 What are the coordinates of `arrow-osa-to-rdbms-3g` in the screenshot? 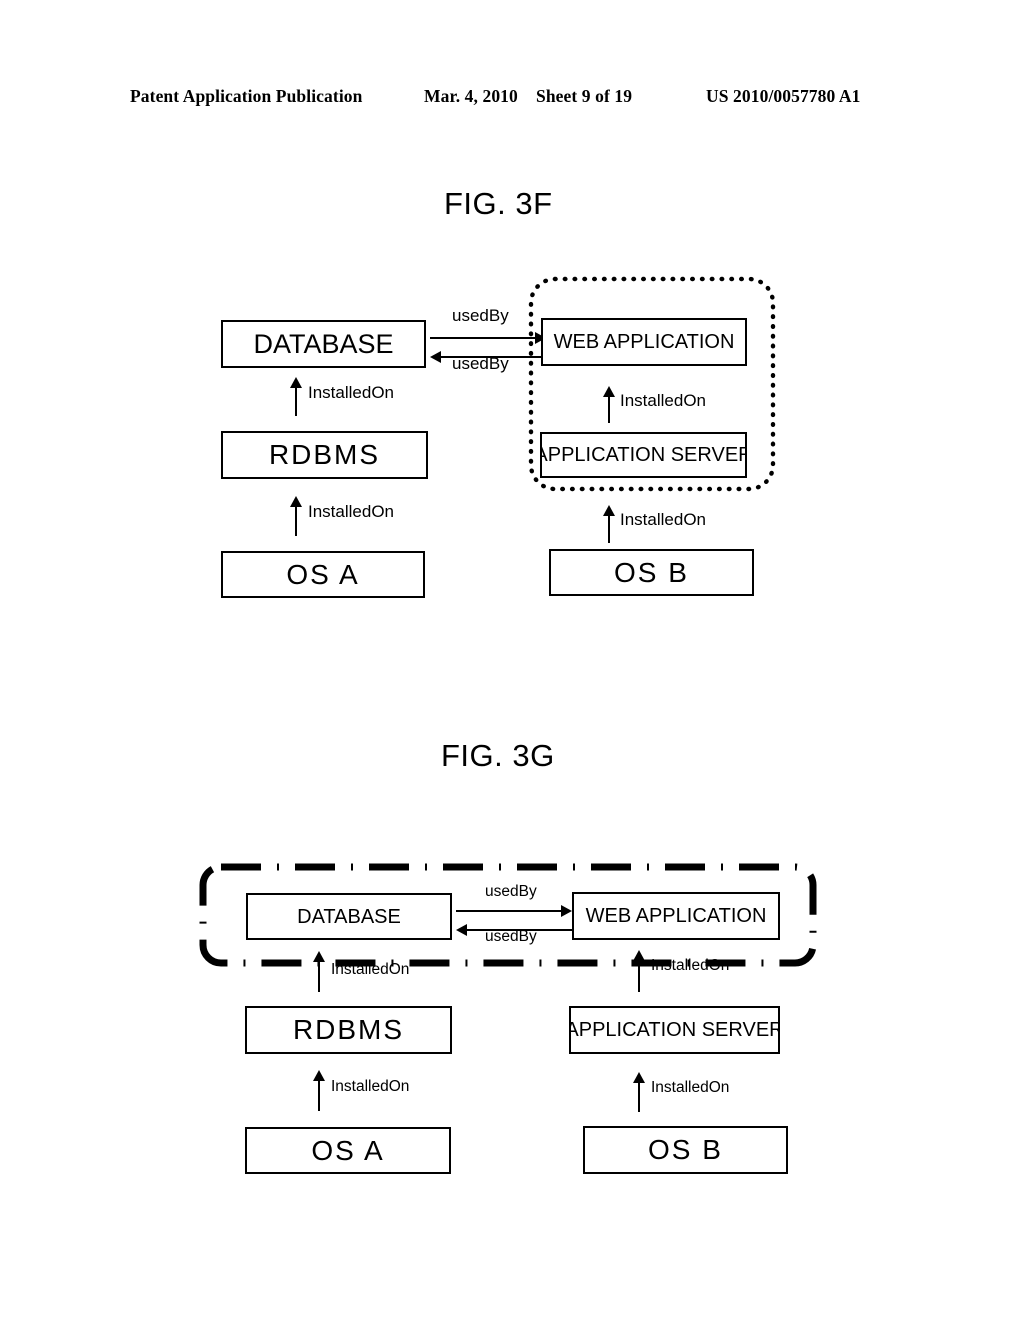 It's located at (319, 1090).